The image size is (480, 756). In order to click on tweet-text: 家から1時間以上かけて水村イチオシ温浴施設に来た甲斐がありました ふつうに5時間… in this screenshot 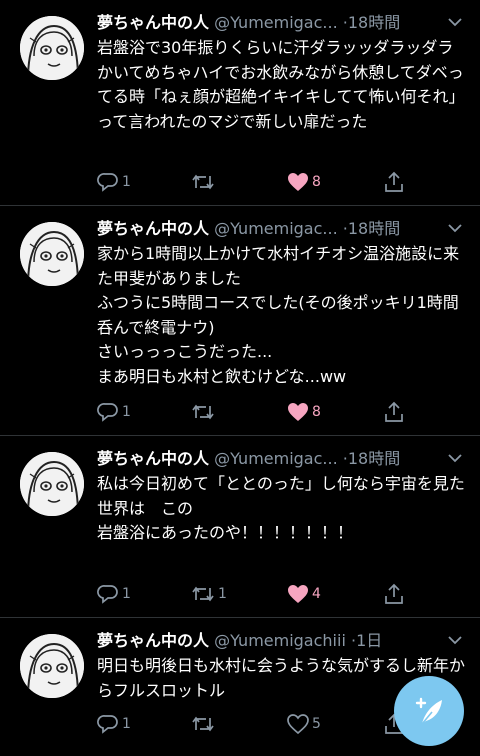, I will do `click(278, 315)`.